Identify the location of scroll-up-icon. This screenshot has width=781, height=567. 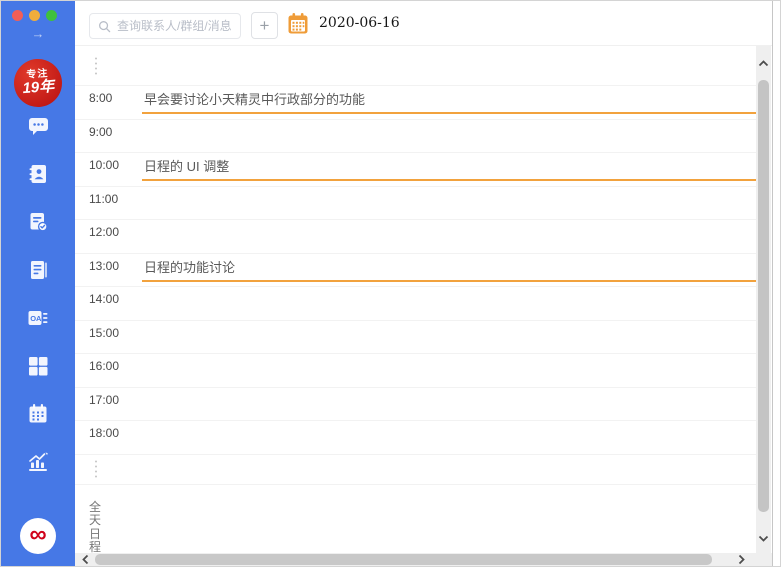
(763, 63).